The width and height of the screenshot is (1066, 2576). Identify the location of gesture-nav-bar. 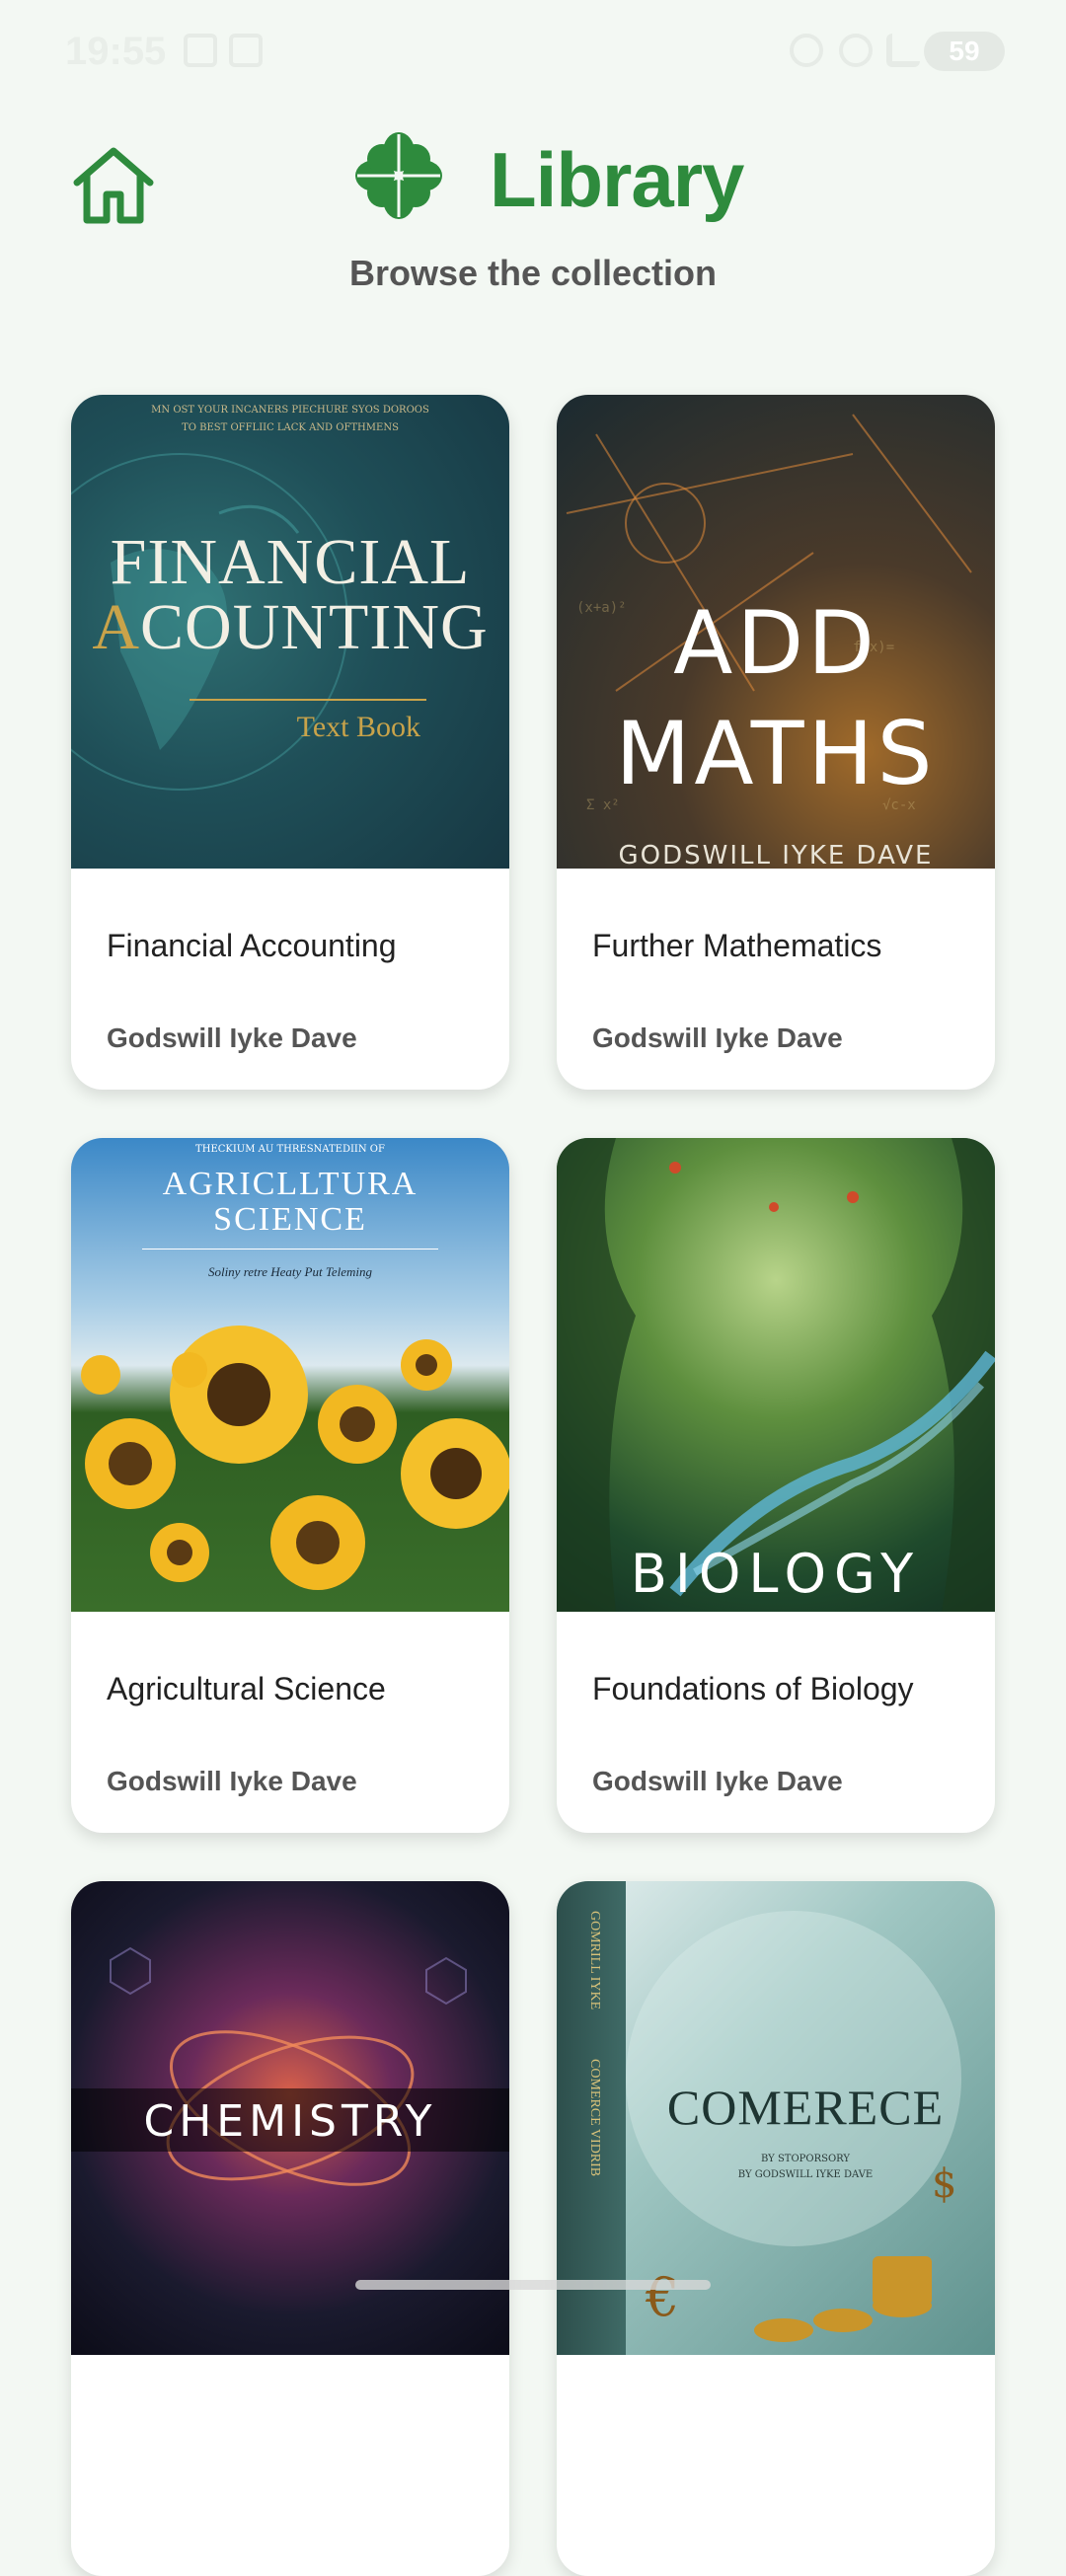
(533, 2285).